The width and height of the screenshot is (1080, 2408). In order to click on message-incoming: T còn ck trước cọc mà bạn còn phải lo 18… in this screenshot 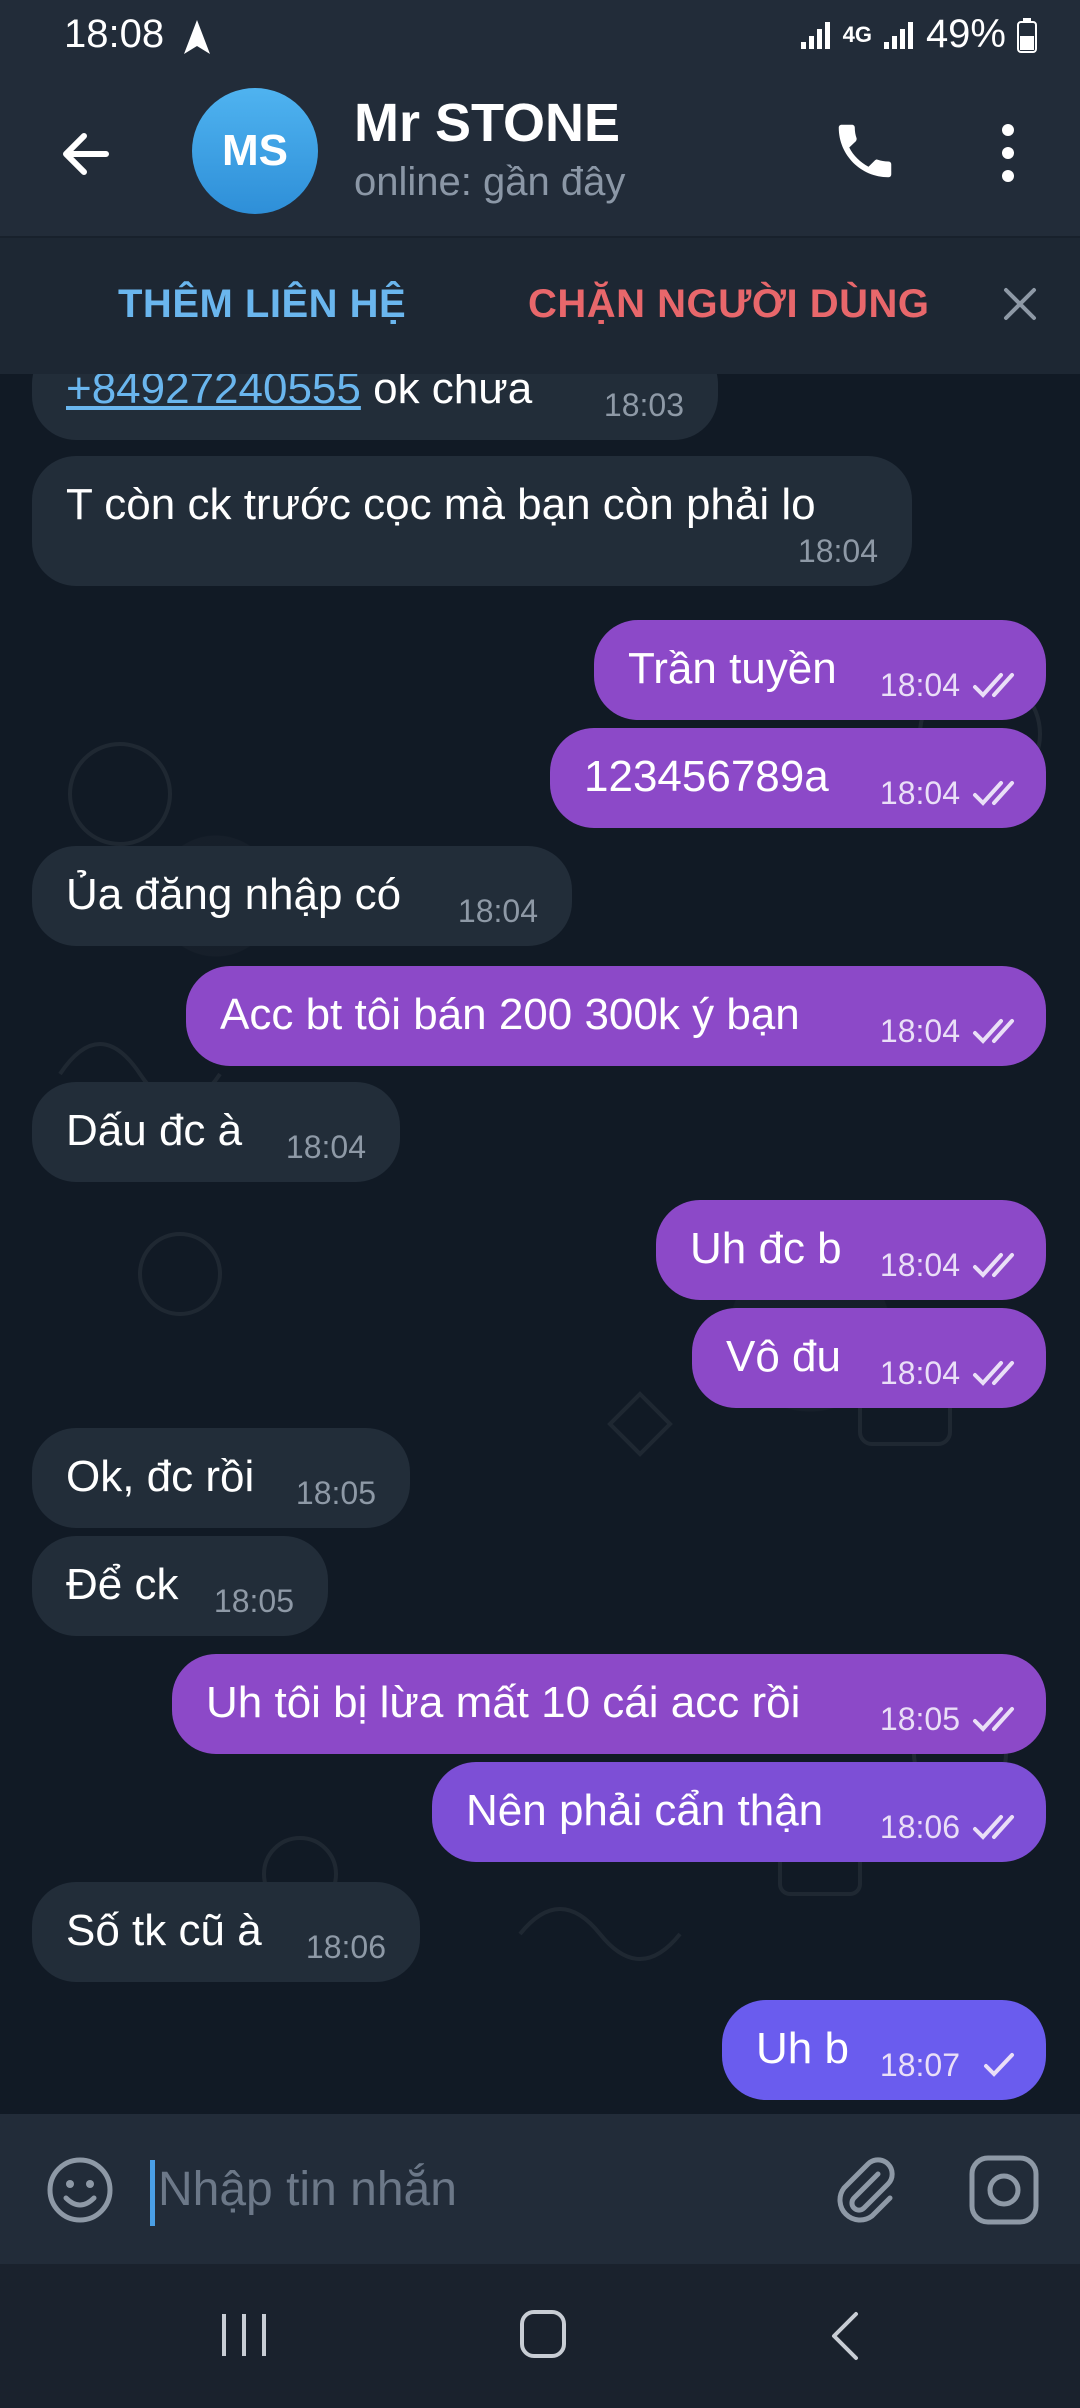, I will do `click(472, 521)`.